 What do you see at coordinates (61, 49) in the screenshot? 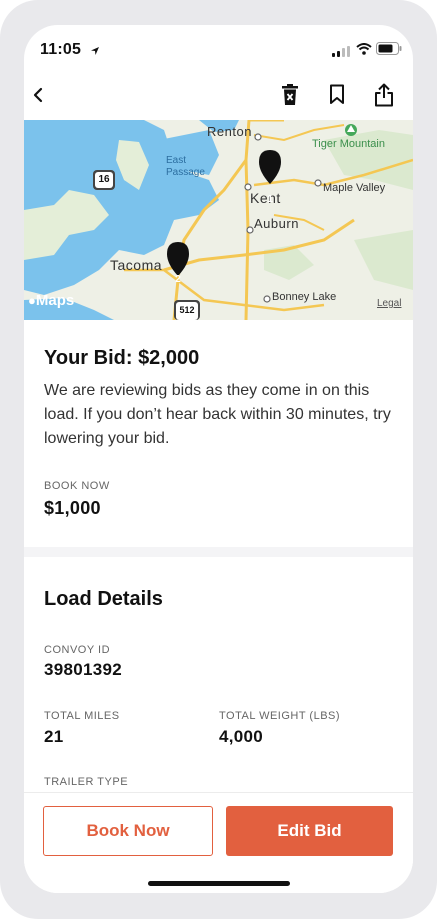
I see `status-time: 11:05` at bounding box center [61, 49].